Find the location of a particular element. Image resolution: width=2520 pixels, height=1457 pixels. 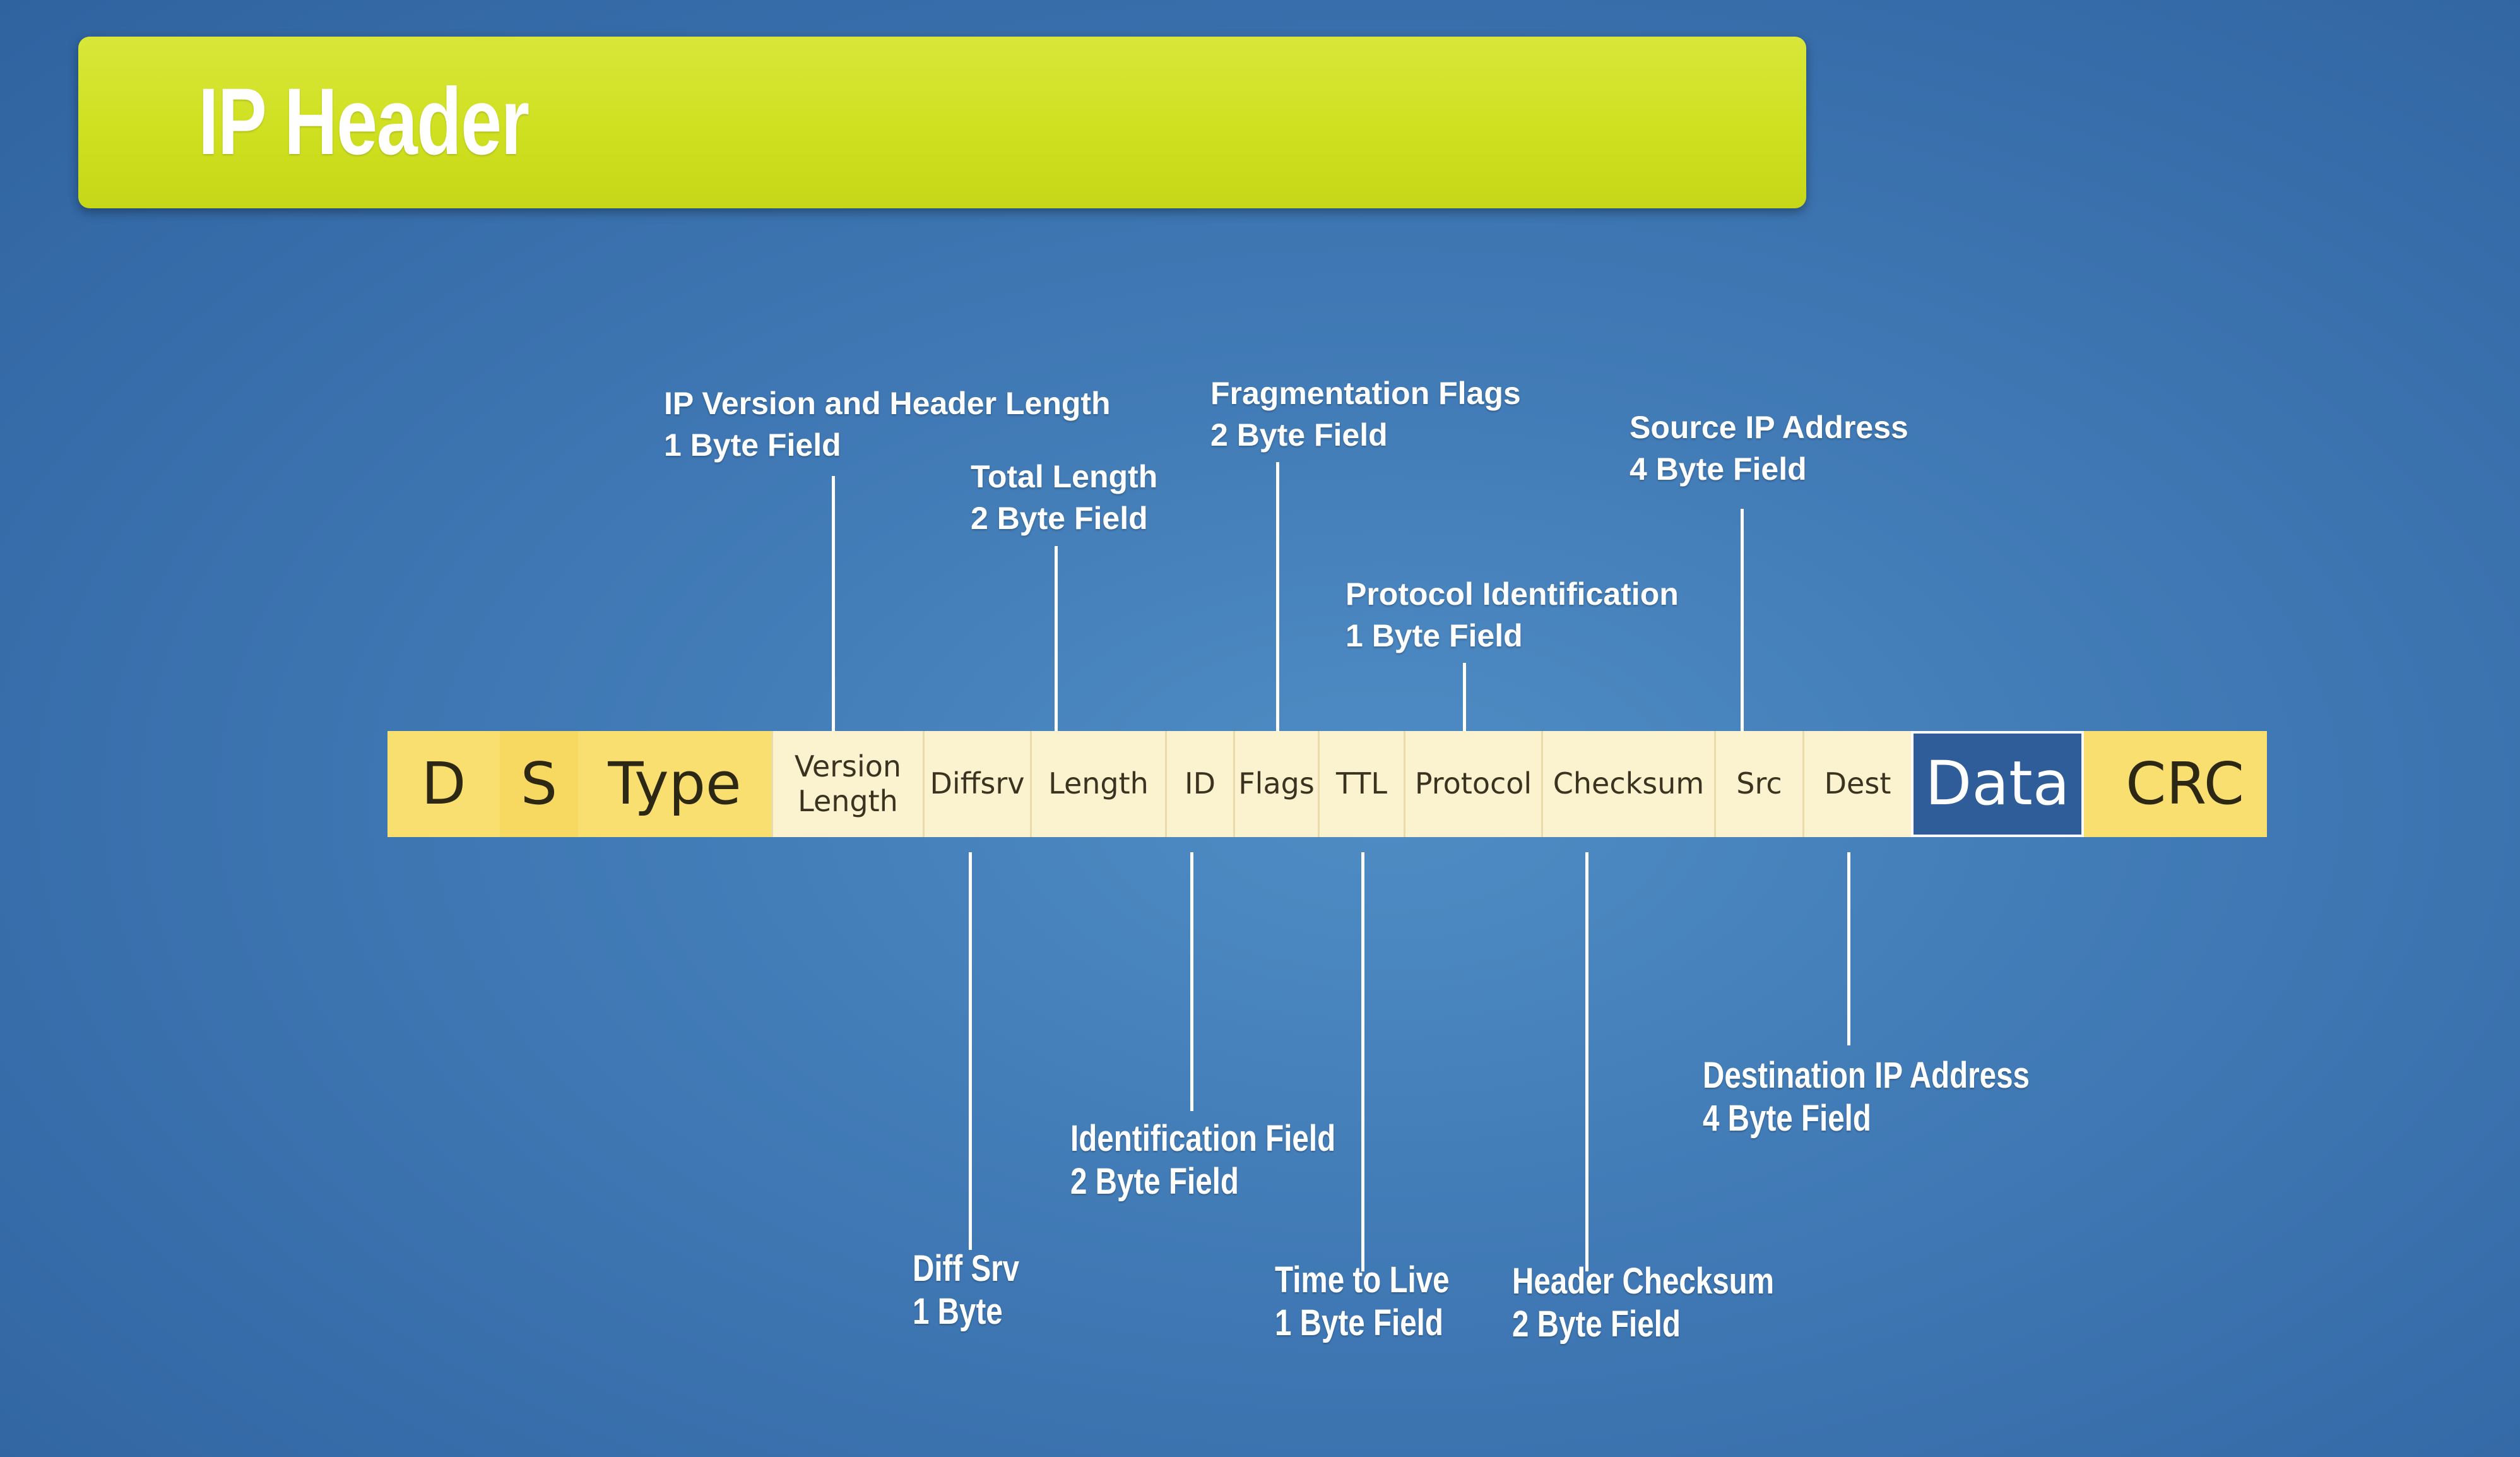

field-data: Data is located at coordinates (1997, 784).